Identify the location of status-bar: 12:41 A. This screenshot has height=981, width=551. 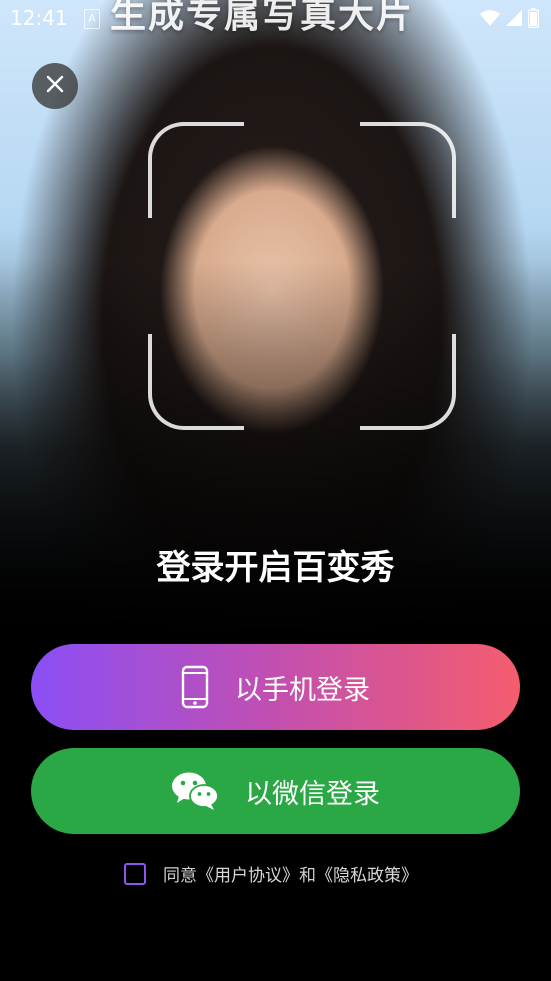
(275, 19).